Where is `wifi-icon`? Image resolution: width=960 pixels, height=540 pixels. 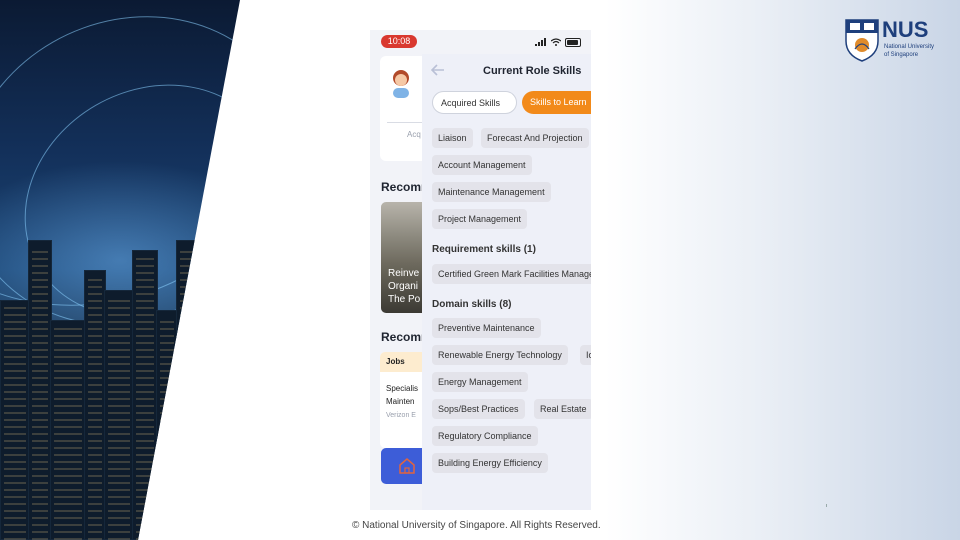 wifi-icon is located at coordinates (556, 42).